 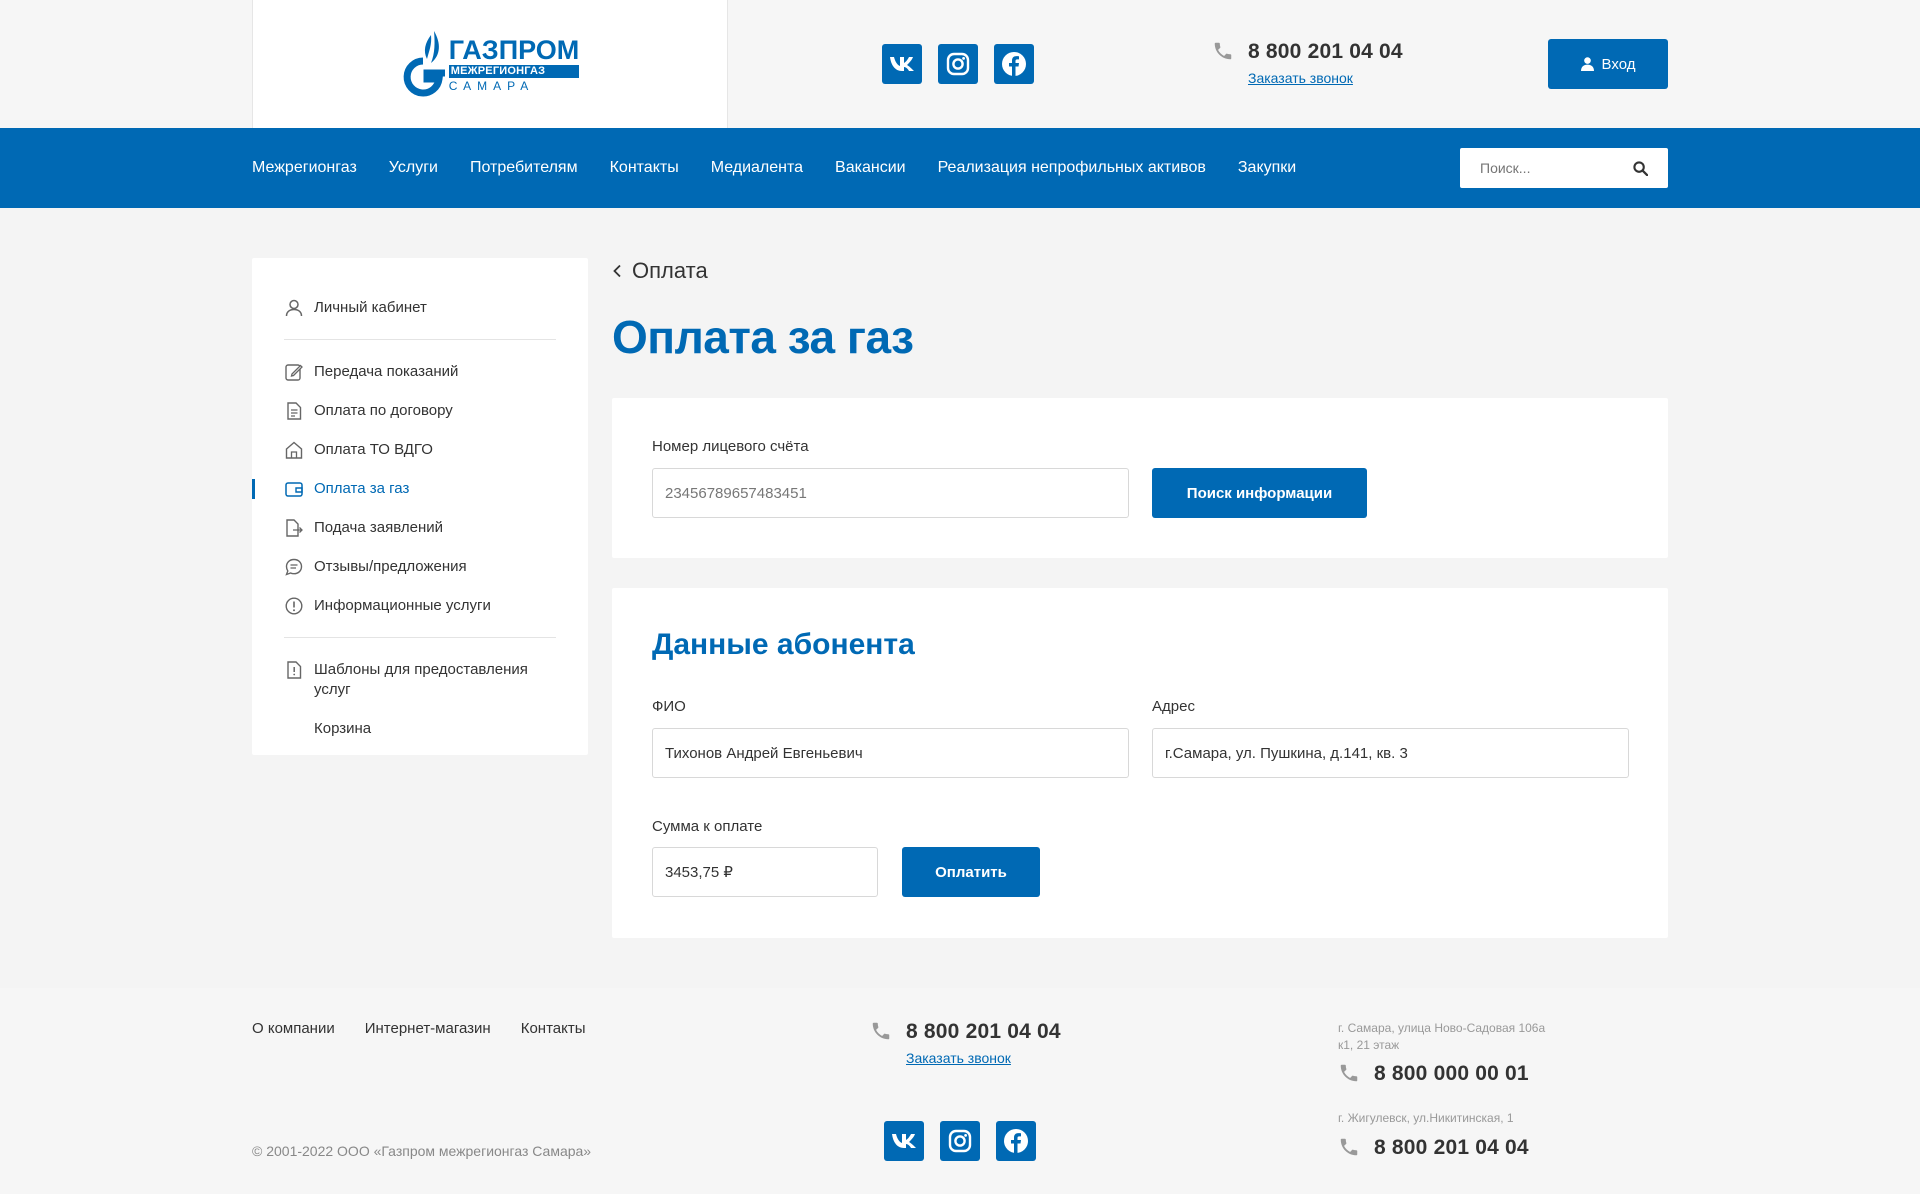 I want to click on sidebar-item-label: Оплата по договору, so click(x=383, y=410).